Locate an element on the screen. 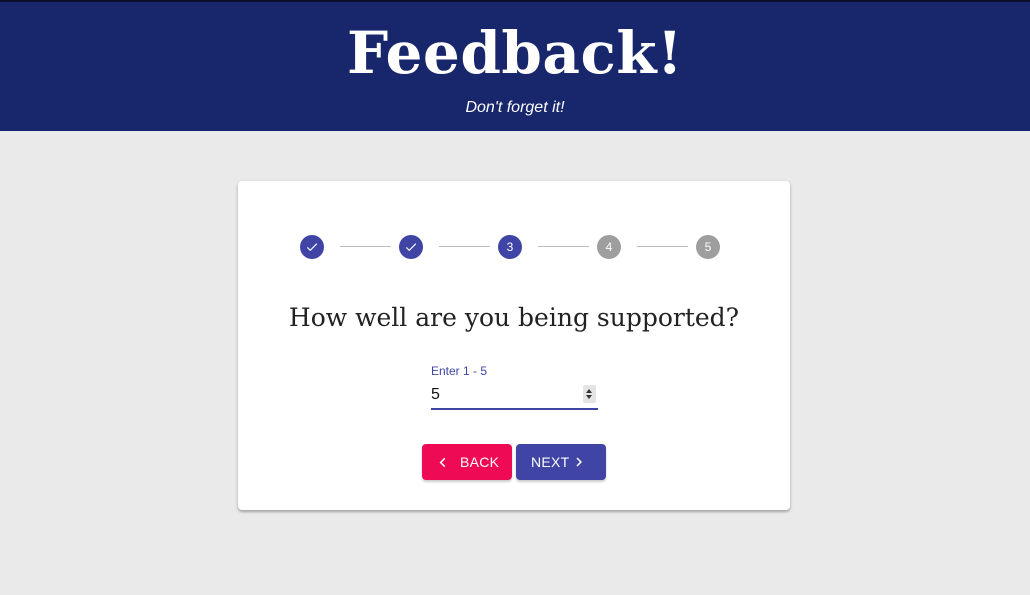  spin-down-icon is located at coordinates (589, 397).